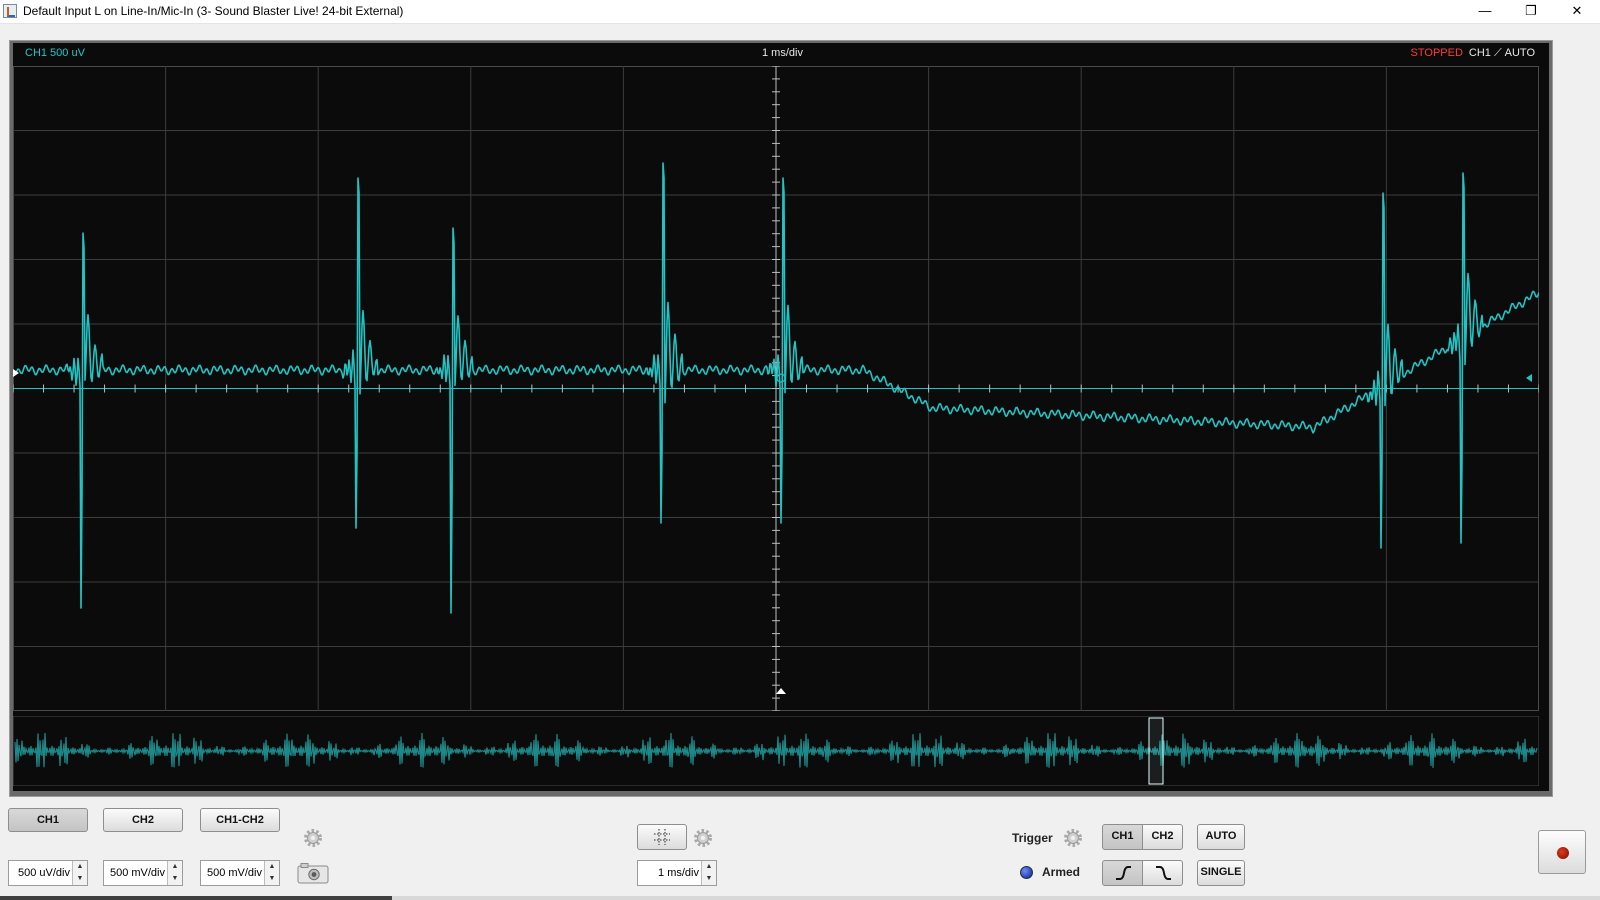  I want to click on ch2-scale-arrows: ▲ ▼, so click(174, 873).